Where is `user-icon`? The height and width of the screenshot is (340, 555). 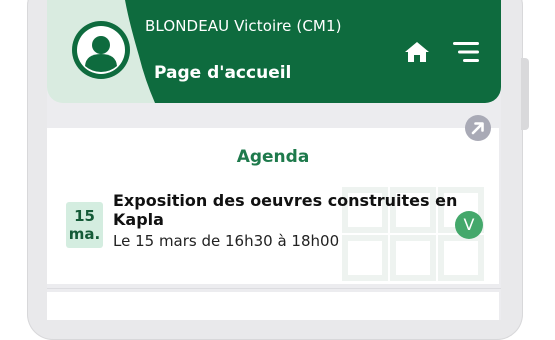
user-icon is located at coordinates (101, 50).